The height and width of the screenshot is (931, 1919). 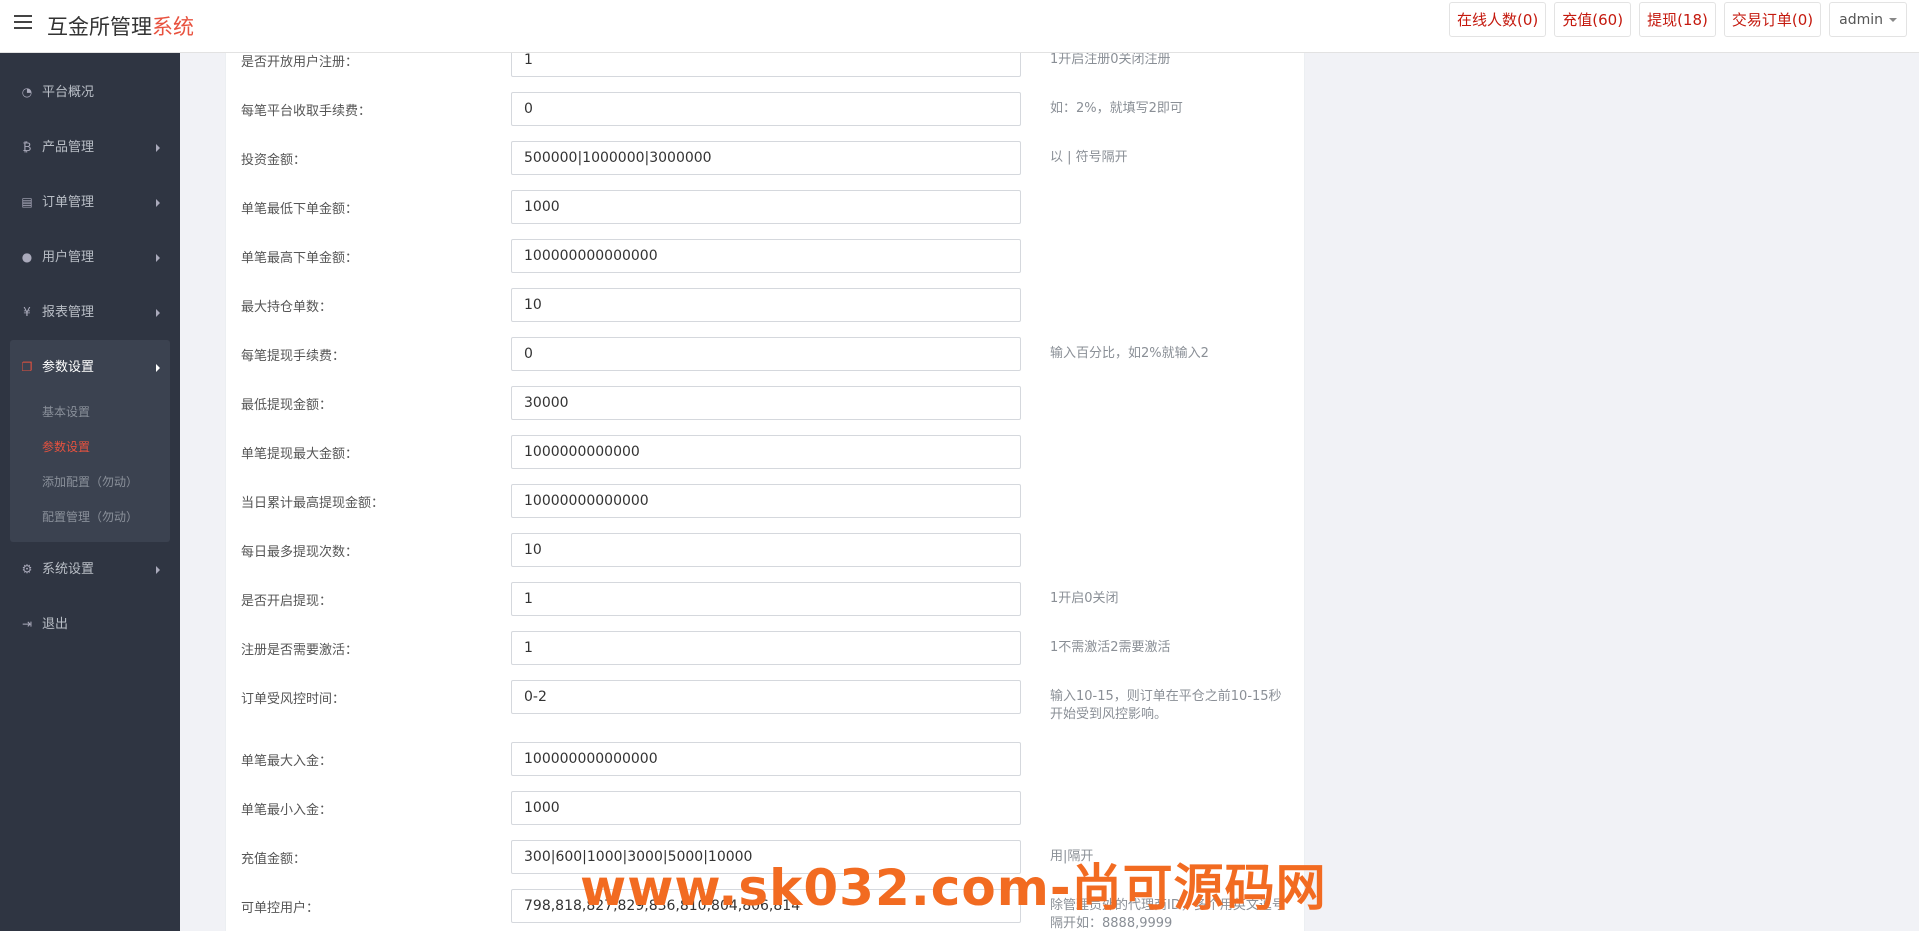 I want to click on help-text: 输入10-15，则订单在平仓之前10-15秒开始受到风控影响。, so click(x=1166, y=705).